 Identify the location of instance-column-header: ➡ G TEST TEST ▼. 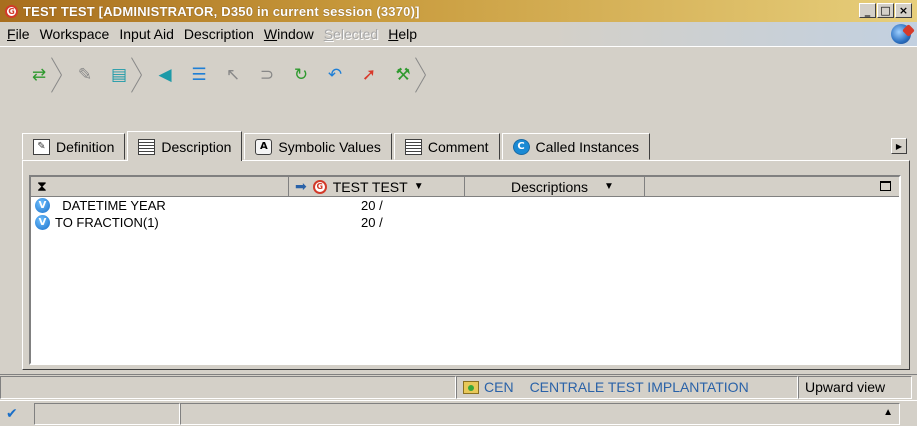
(377, 186).